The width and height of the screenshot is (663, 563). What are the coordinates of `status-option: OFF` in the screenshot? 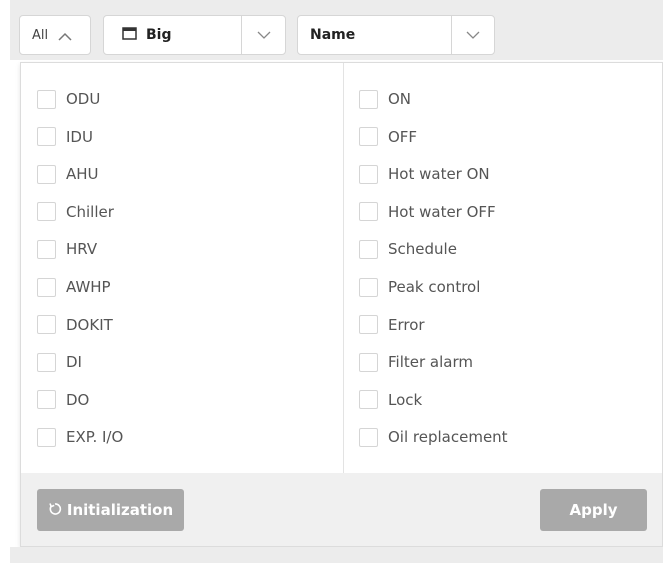 It's located at (388, 137).